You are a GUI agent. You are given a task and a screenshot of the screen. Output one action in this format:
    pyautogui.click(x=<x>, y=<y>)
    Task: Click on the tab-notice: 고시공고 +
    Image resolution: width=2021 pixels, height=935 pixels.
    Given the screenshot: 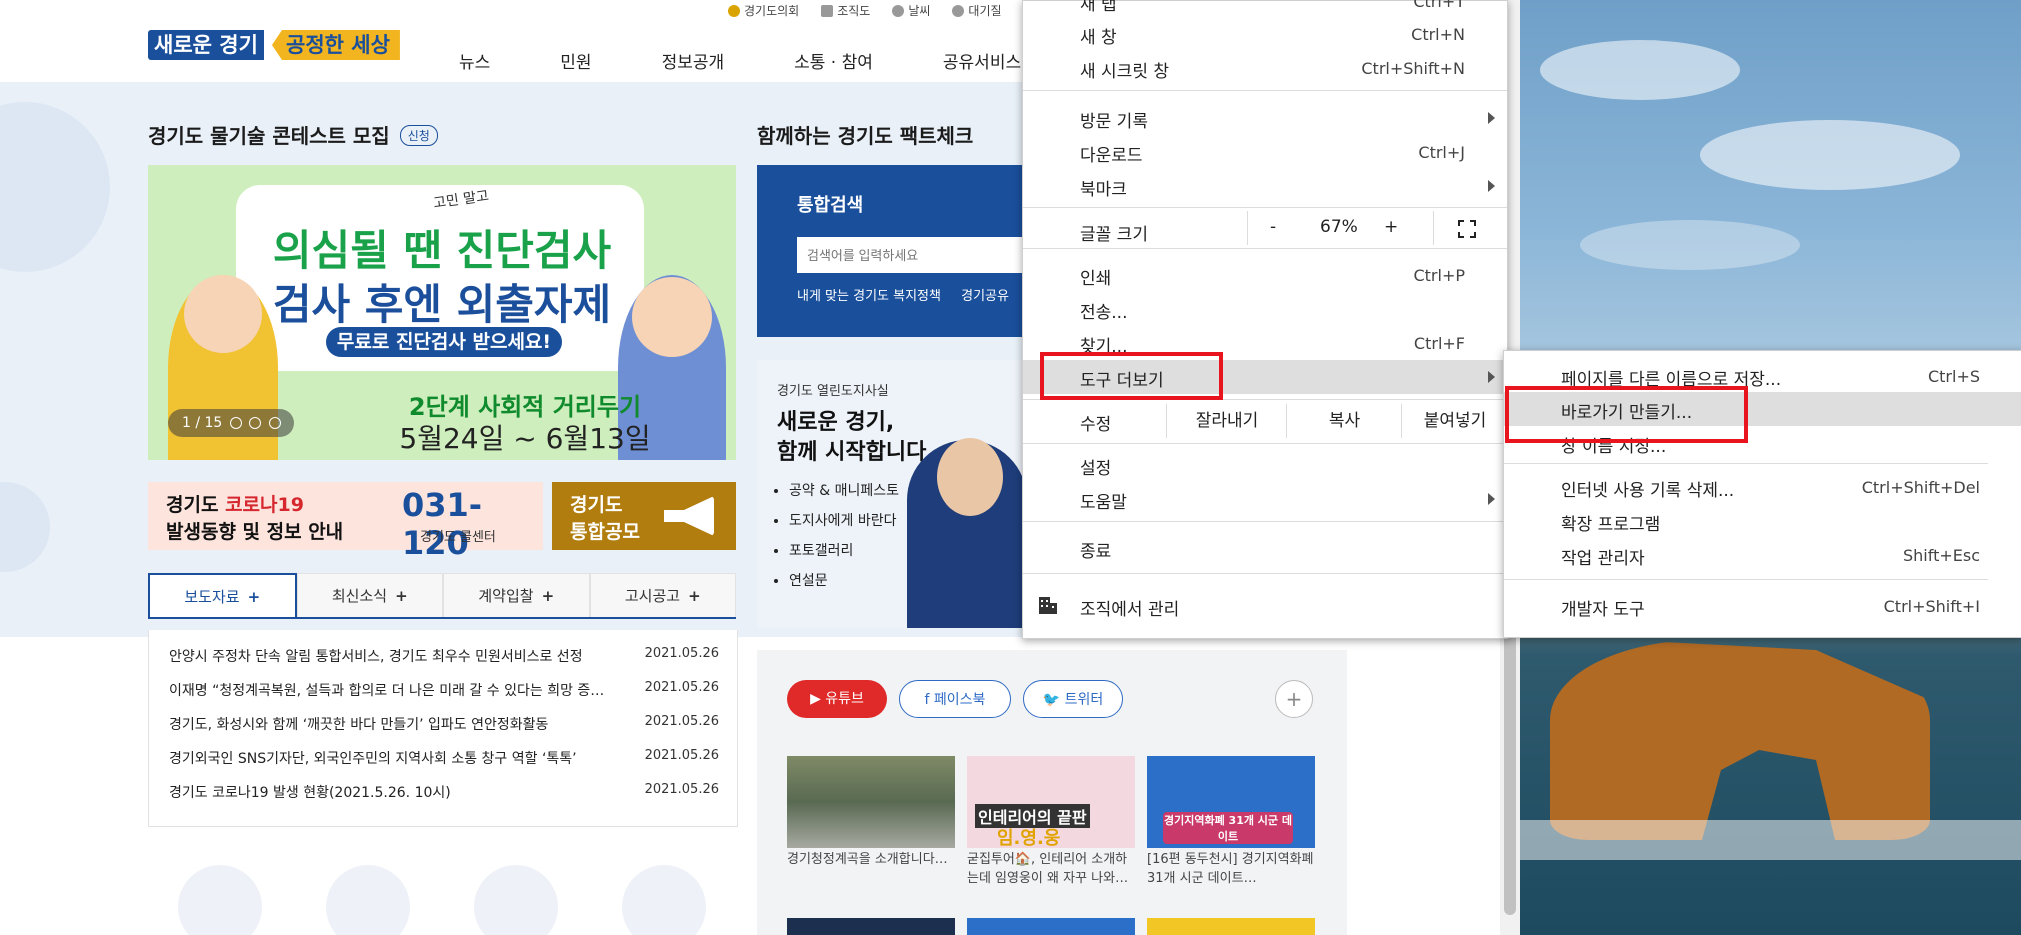 What is the action you would take?
    pyautogui.click(x=662, y=595)
    